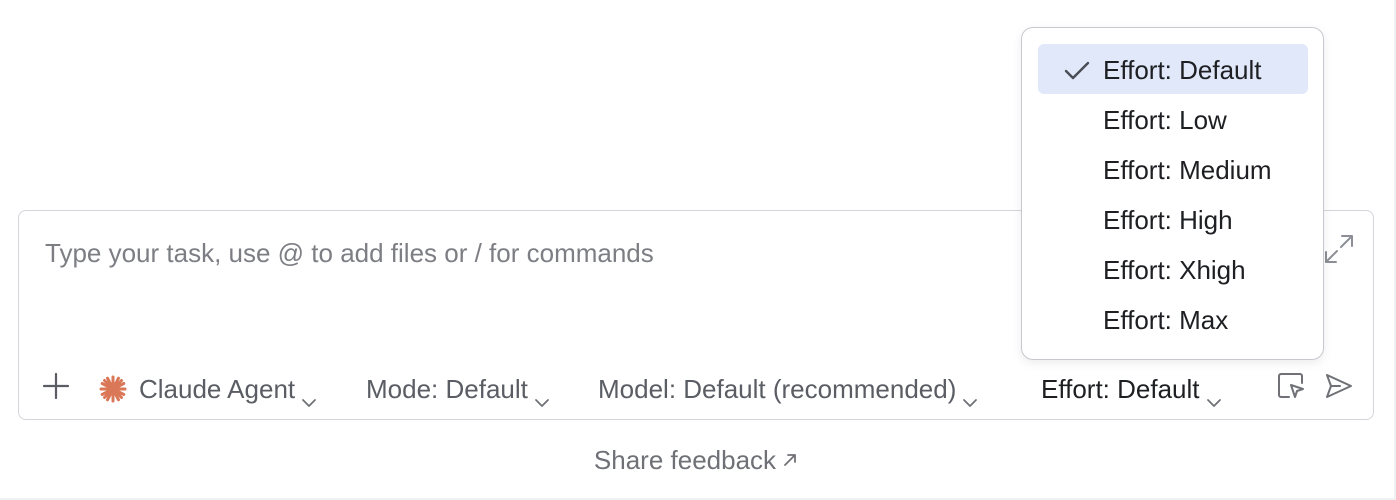 The image size is (1396, 500). I want to click on send-button, so click(1339, 389).